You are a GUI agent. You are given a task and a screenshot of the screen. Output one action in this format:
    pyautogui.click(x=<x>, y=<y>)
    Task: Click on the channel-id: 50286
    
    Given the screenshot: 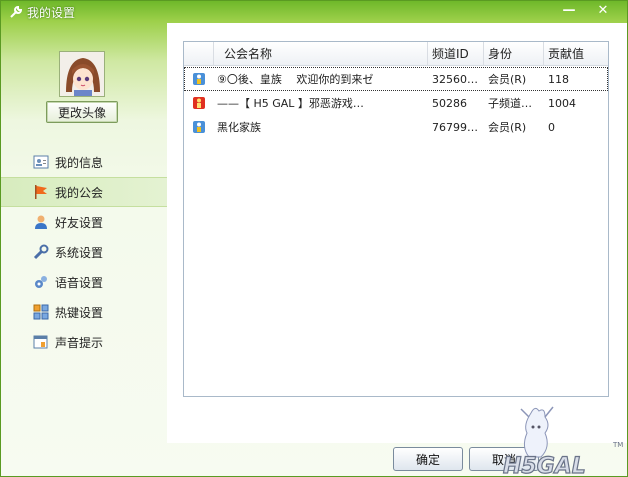 What is the action you would take?
    pyautogui.click(x=449, y=103)
    